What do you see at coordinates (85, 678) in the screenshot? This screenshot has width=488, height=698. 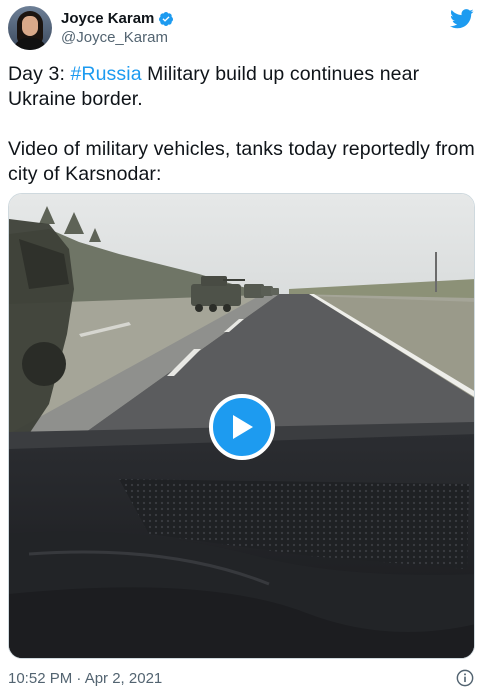 I see `timestamp: 10:52 PM · Apr 2, 2021` at bounding box center [85, 678].